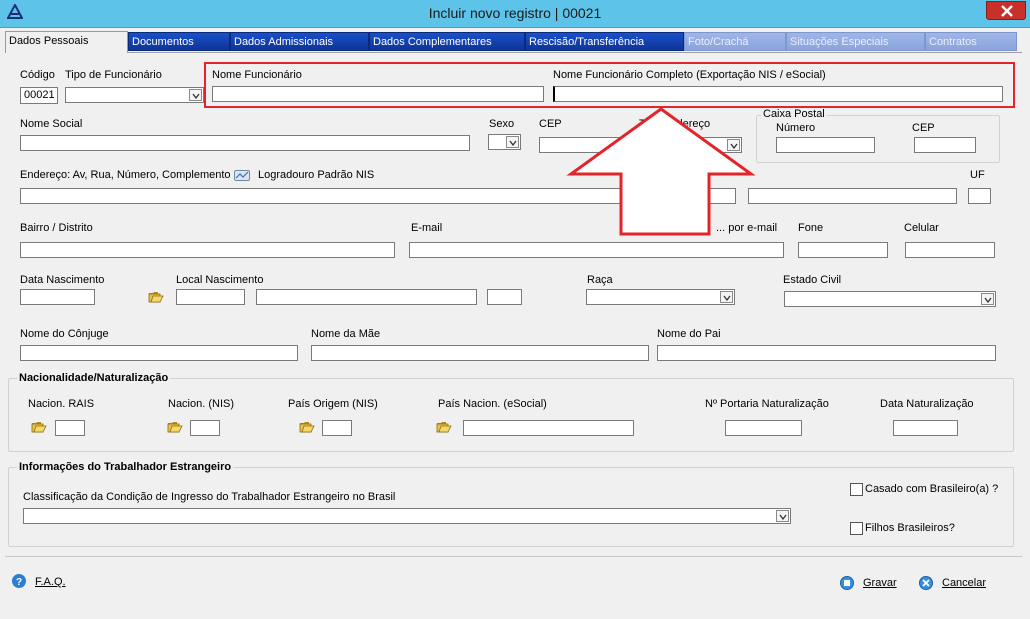 The image size is (1030, 619). I want to click on pais-origem-field, so click(337, 428).